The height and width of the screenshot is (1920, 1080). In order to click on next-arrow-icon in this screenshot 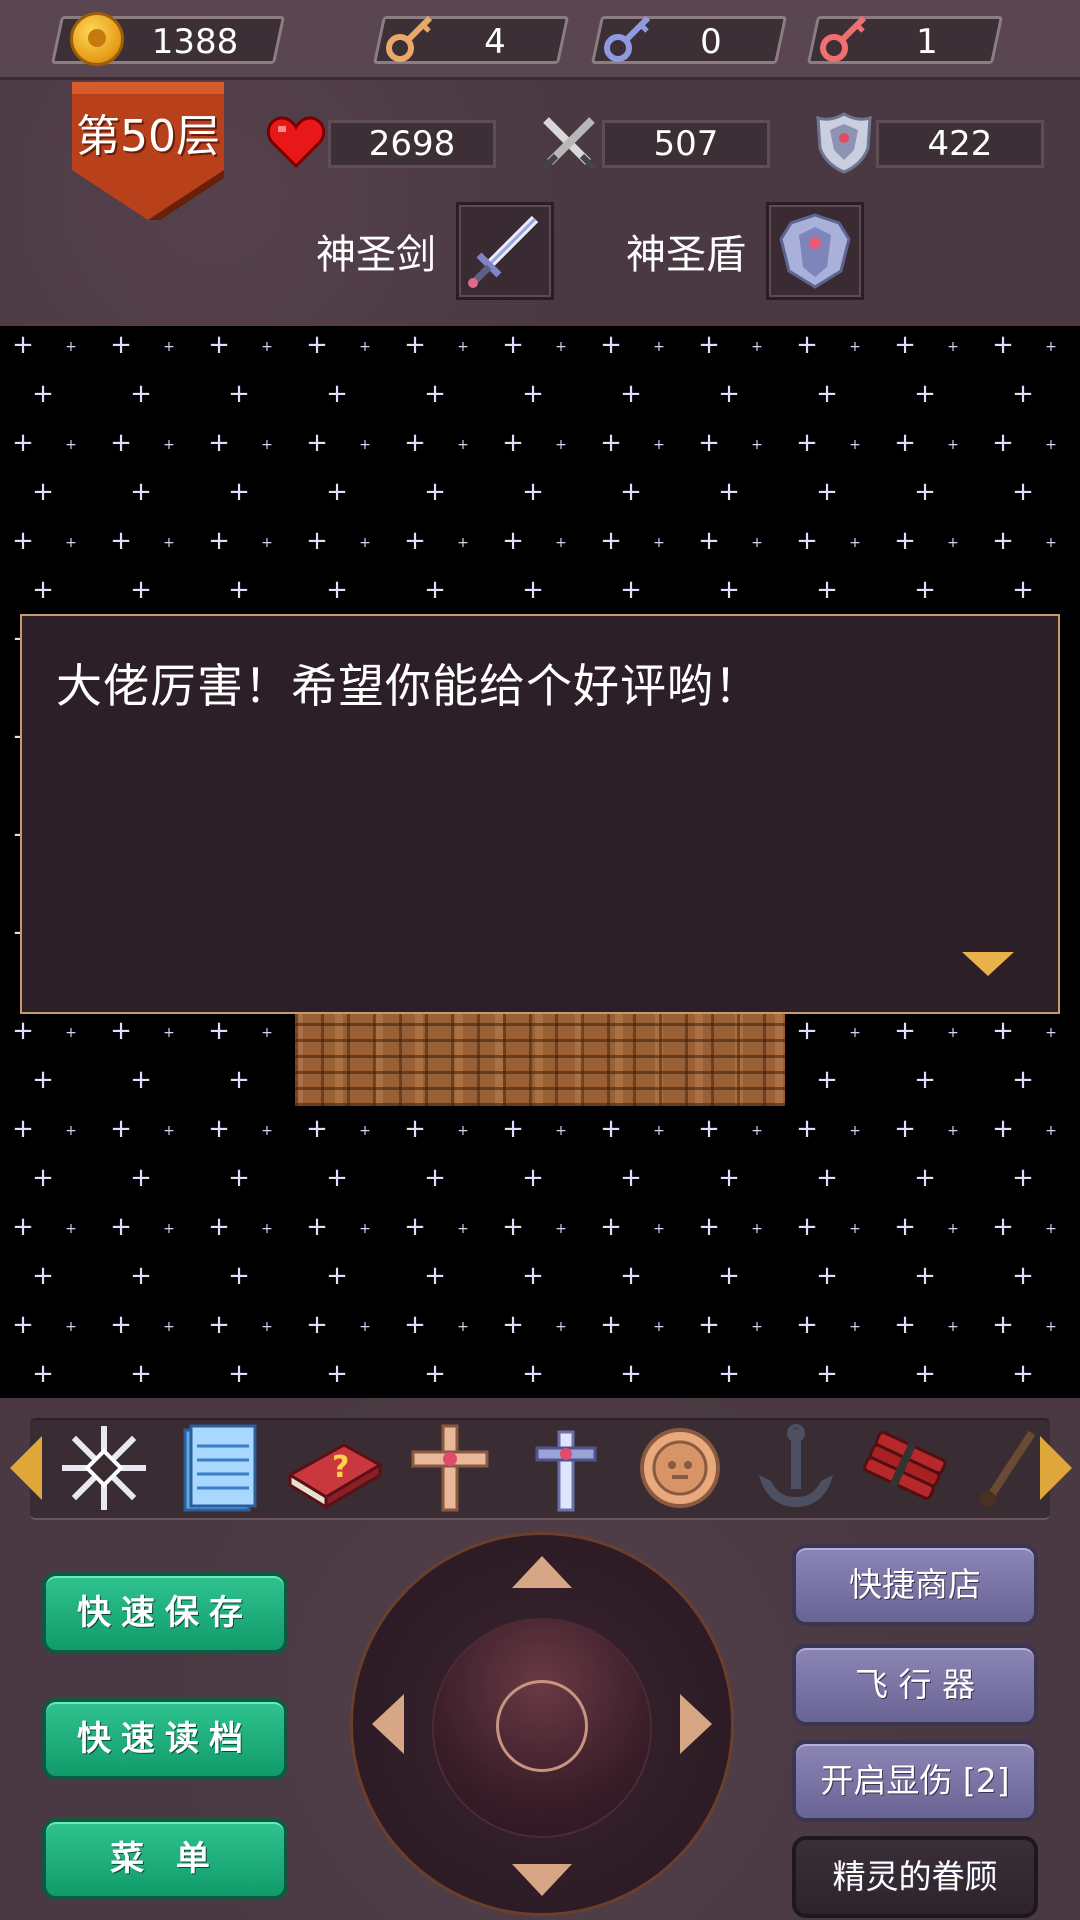, I will do `click(988, 964)`.